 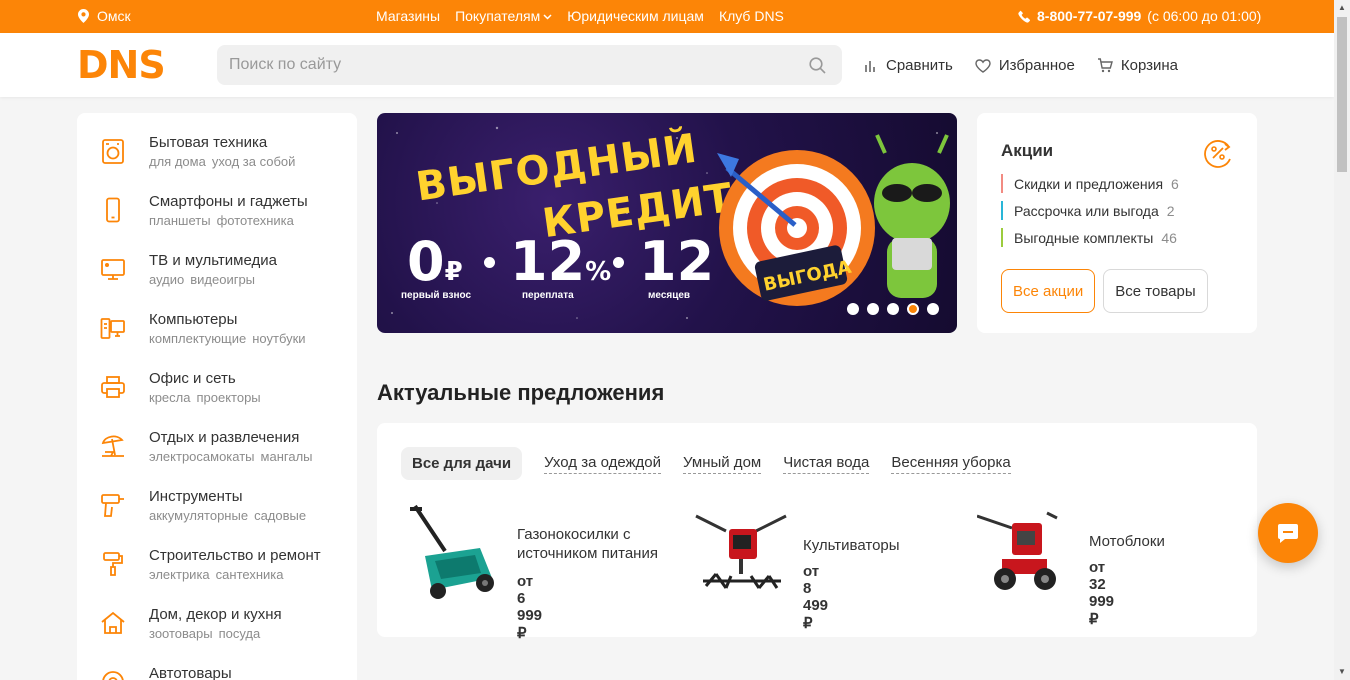 What do you see at coordinates (741, 551) in the screenshot?
I see `cultivator-image` at bounding box center [741, 551].